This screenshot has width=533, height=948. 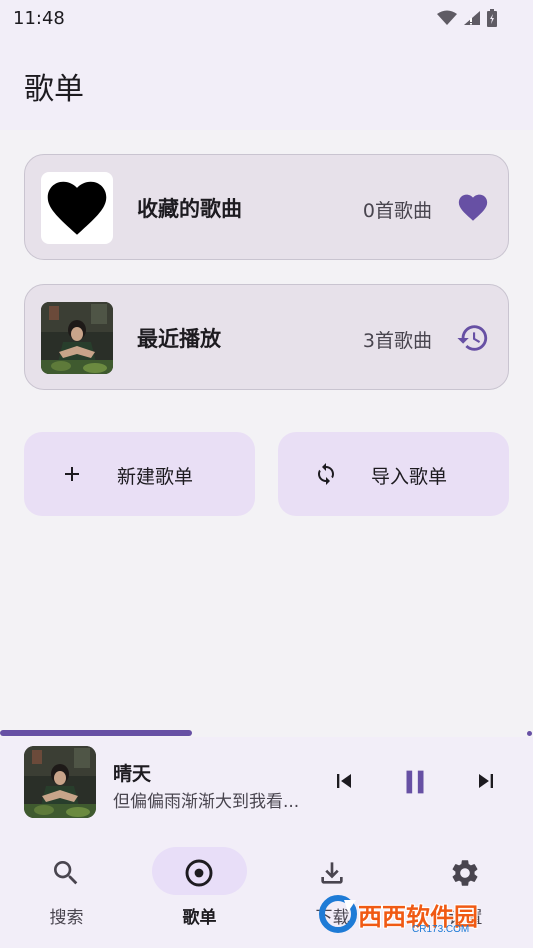 I want to click on playlist-count: 3首歌曲, so click(x=397, y=341).